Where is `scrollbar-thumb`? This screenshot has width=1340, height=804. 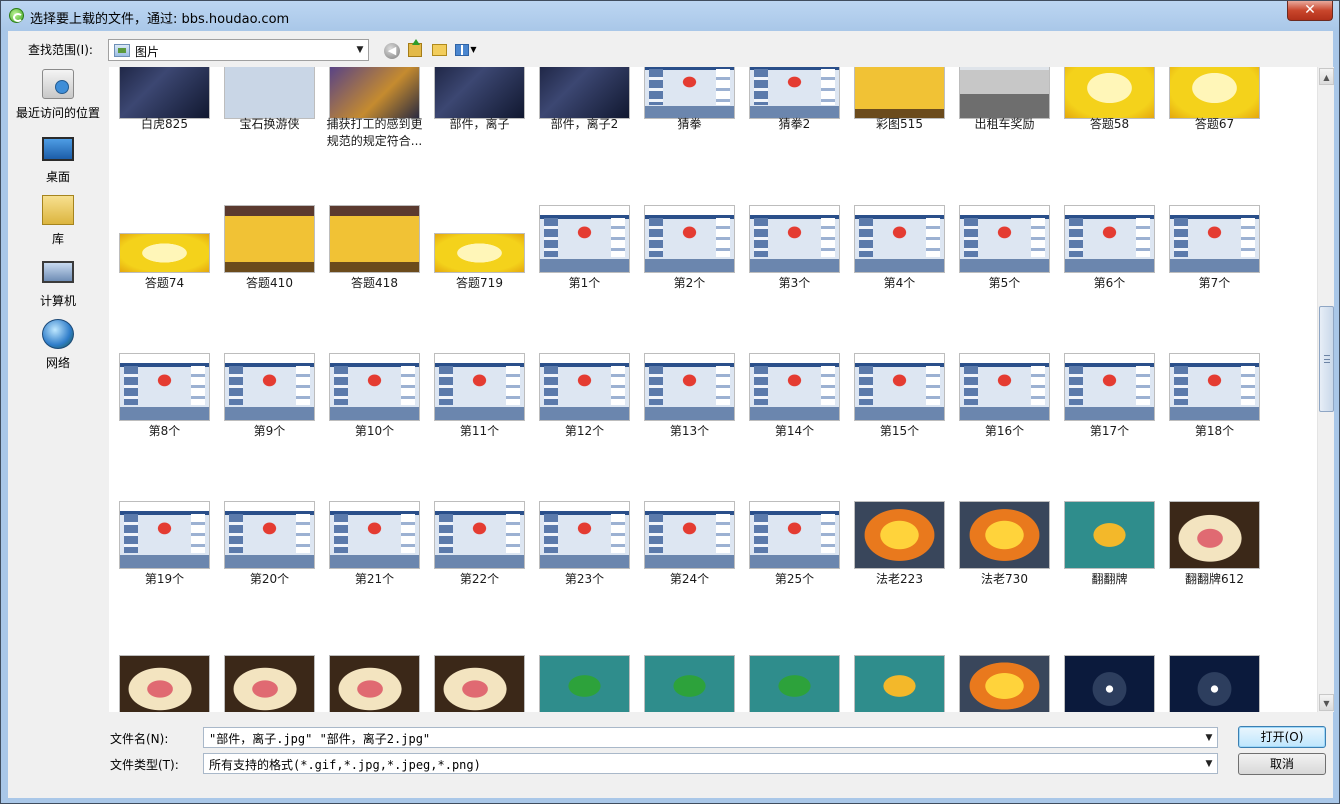 scrollbar-thumb is located at coordinates (1326, 359).